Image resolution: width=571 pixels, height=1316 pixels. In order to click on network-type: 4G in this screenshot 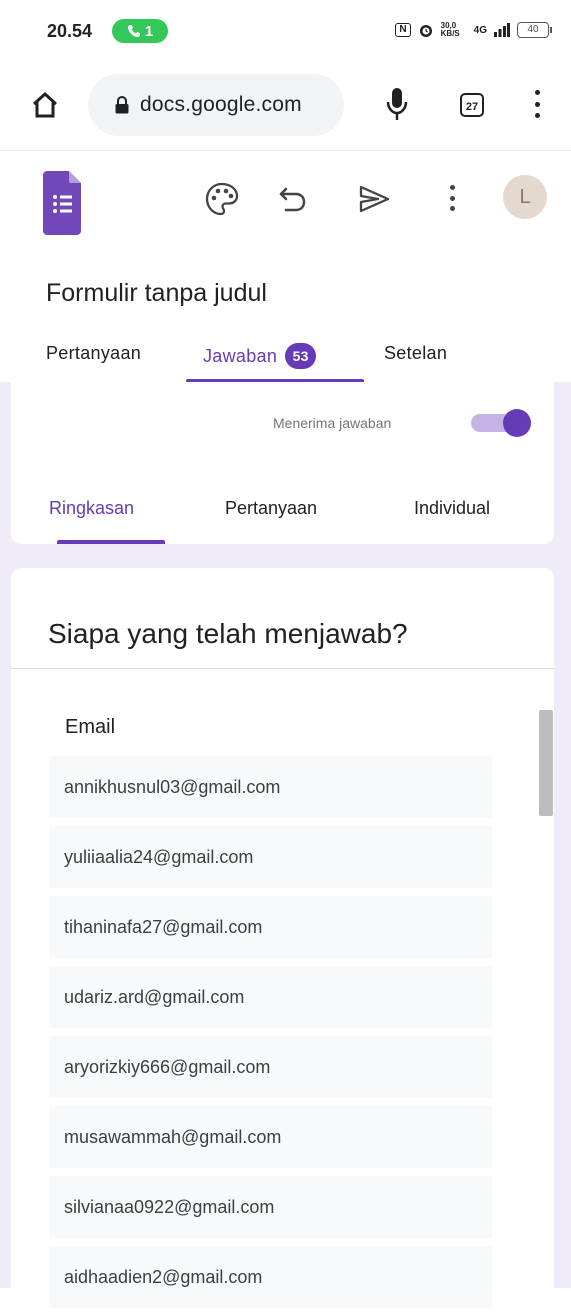, I will do `click(480, 30)`.